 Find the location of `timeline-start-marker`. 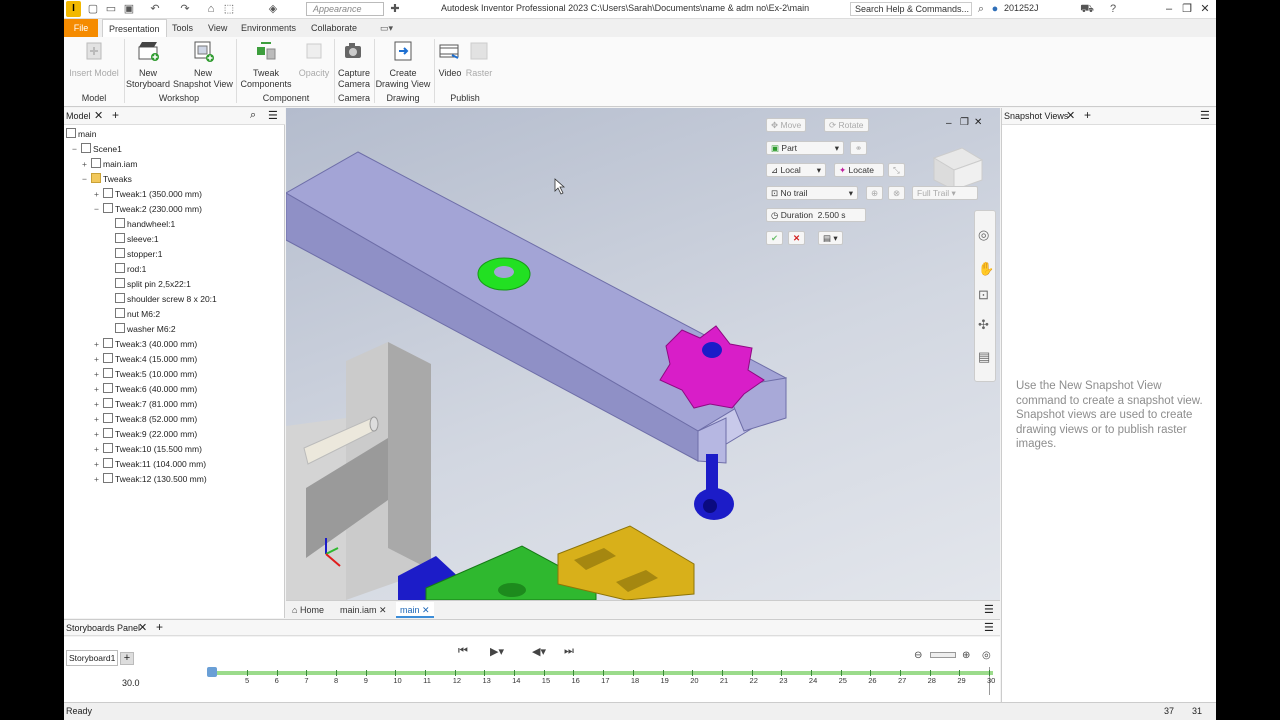

timeline-start-marker is located at coordinates (212, 672).